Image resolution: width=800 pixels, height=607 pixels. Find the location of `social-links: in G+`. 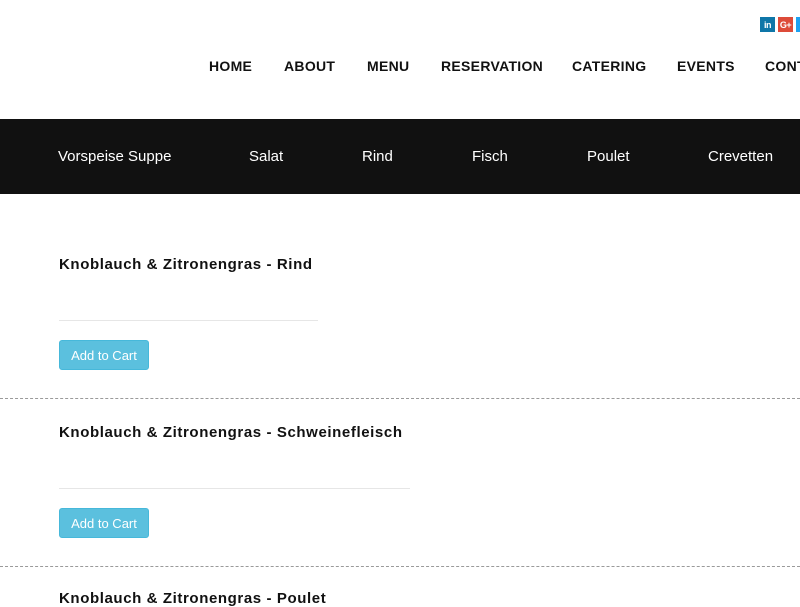

social-links: in G+ is located at coordinates (780, 24).